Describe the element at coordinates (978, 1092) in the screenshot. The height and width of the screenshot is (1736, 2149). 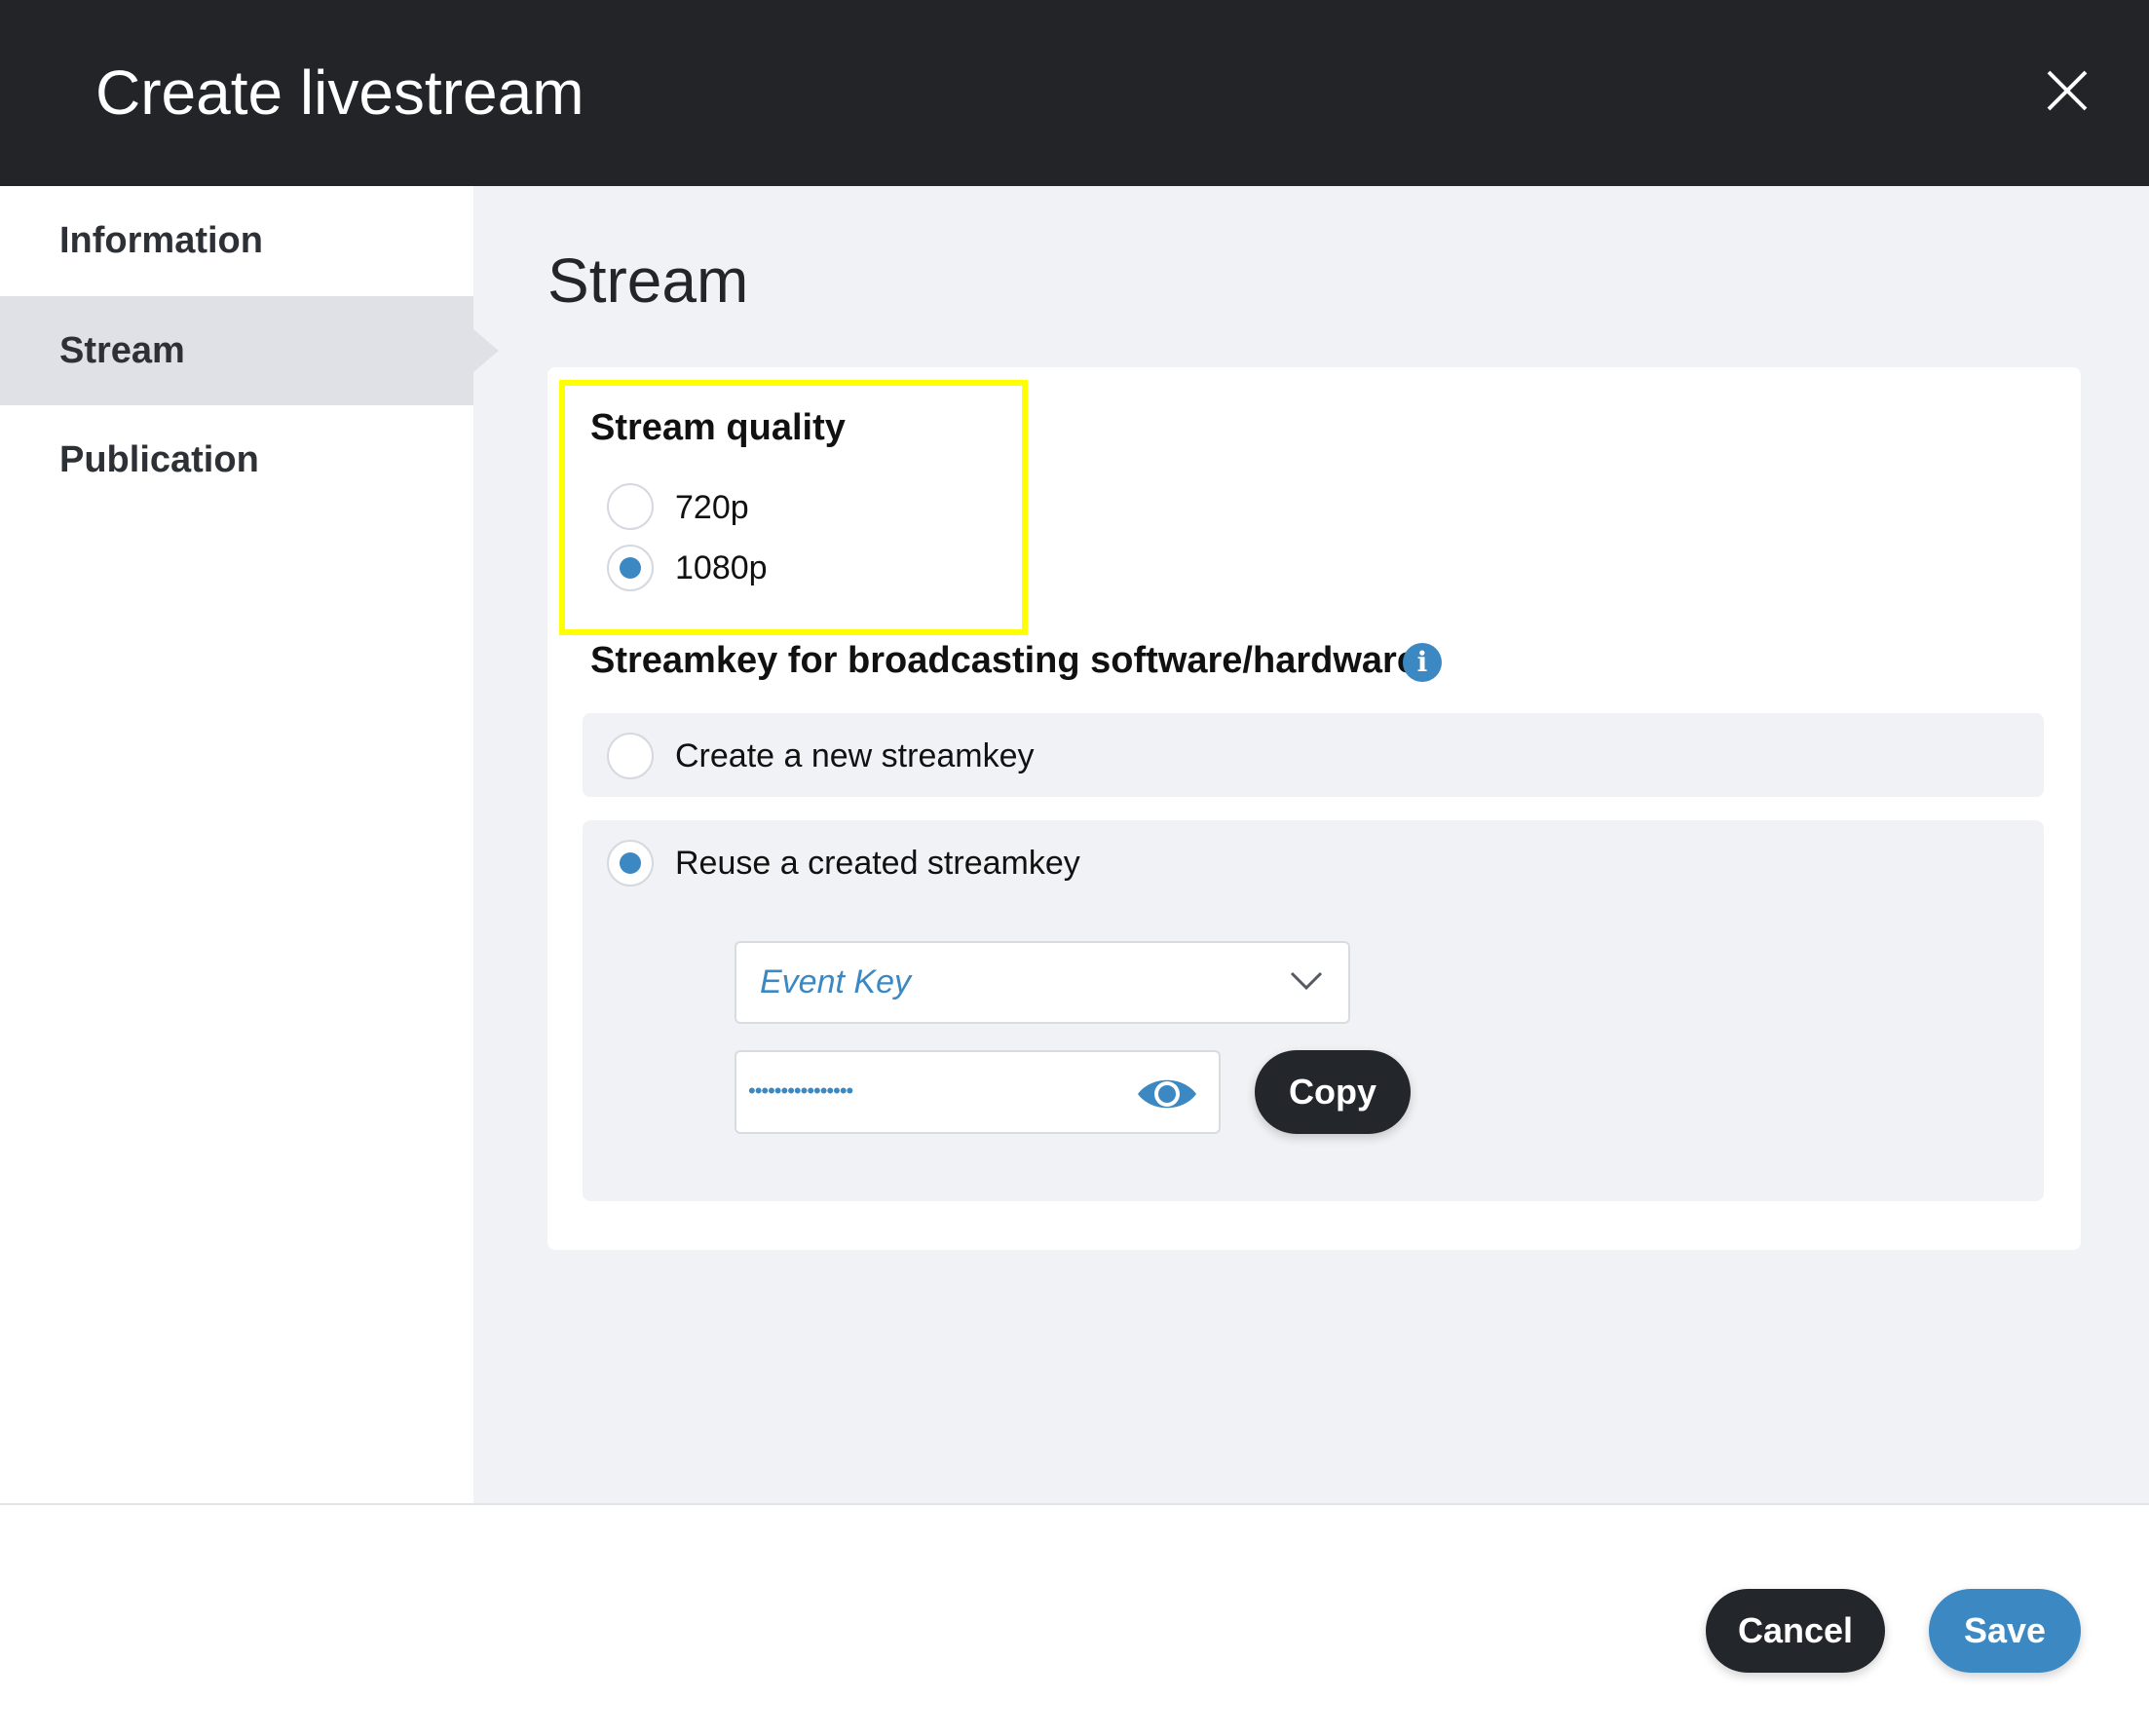
I see `streamkey-field: ••••••••••••••••` at that location.